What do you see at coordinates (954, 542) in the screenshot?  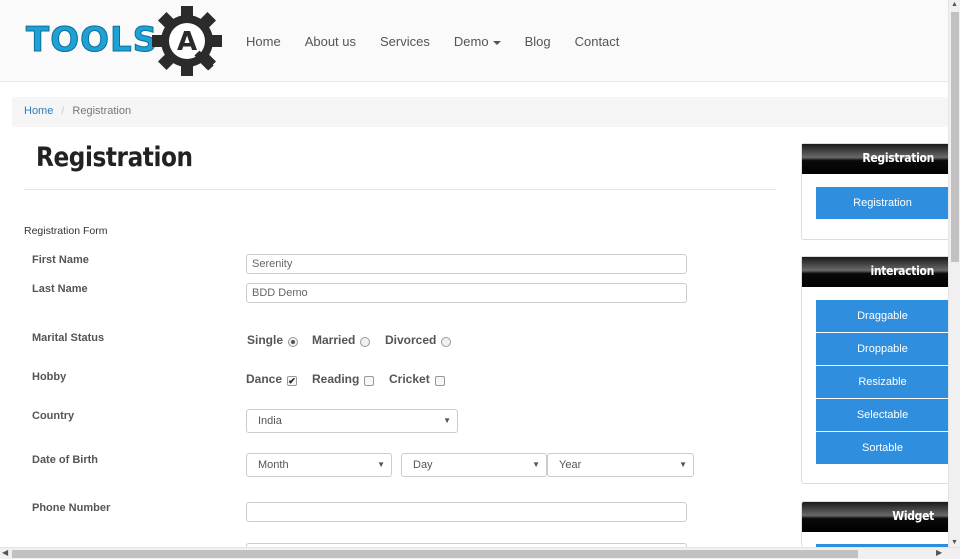 I see `scroll-down-icon: ▼` at bounding box center [954, 542].